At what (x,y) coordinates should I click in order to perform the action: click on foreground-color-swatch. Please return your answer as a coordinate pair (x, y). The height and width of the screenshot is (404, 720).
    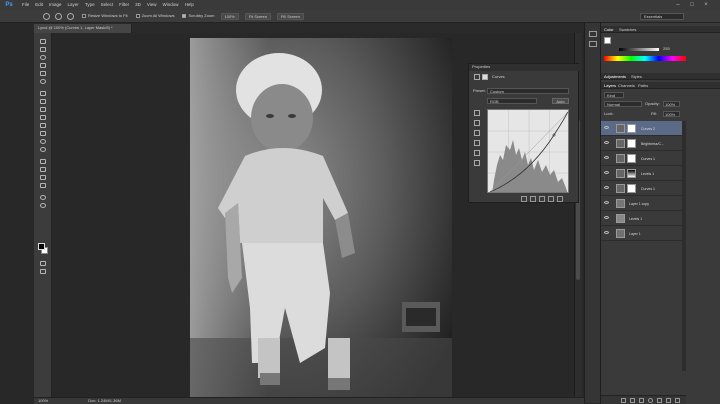
    Looking at the image, I should click on (41, 246).